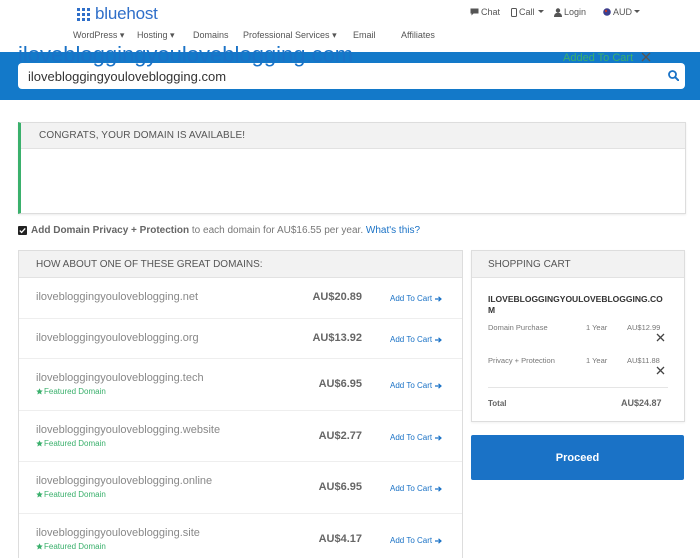  Describe the element at coordinates (337, 297) in the screenshot. I see `suggestion-price: AU$20.89` at that location.